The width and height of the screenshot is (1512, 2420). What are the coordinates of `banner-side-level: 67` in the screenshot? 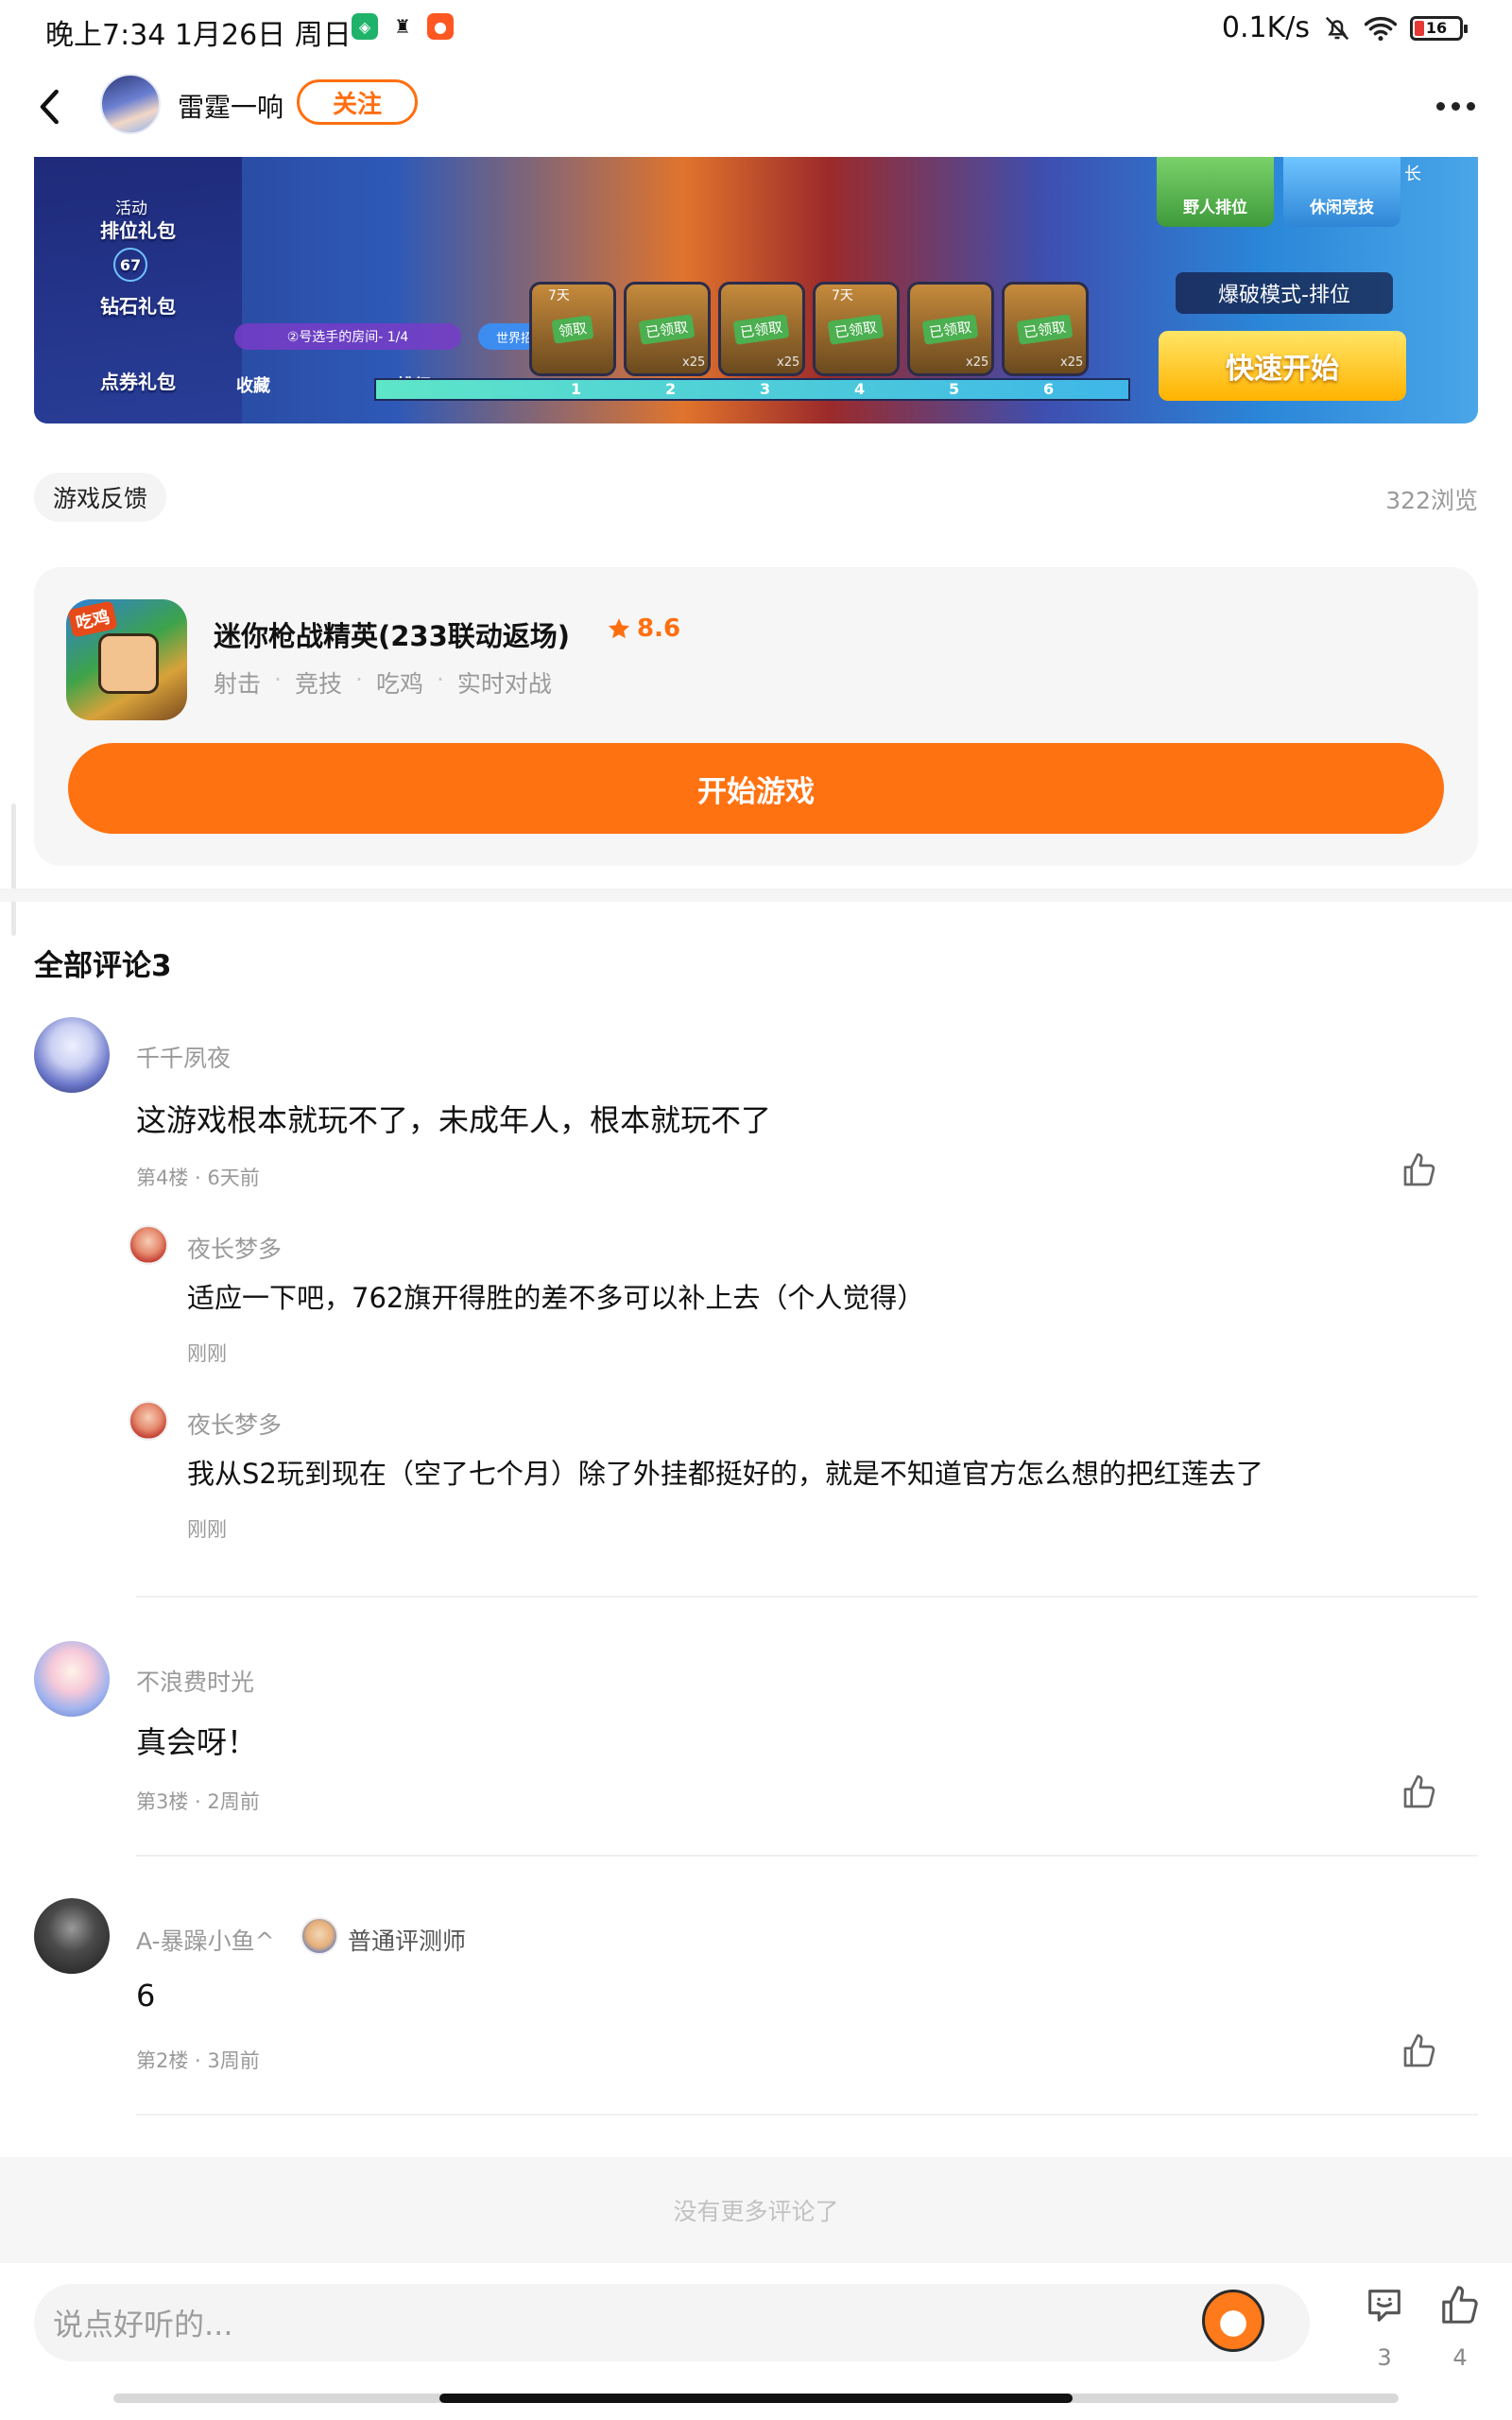 It's located at (130, 265).